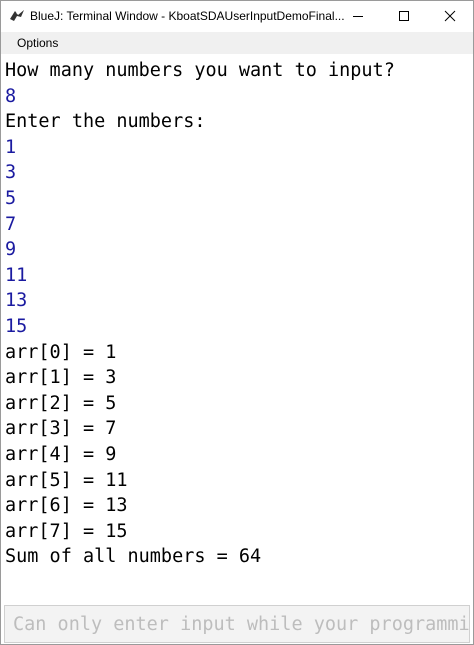 The image size is (474, 645). What do you see at coordinates (11, 96) in the screenshot?
I see `terminal-input-line: 8` at bounding box center [11, 96].